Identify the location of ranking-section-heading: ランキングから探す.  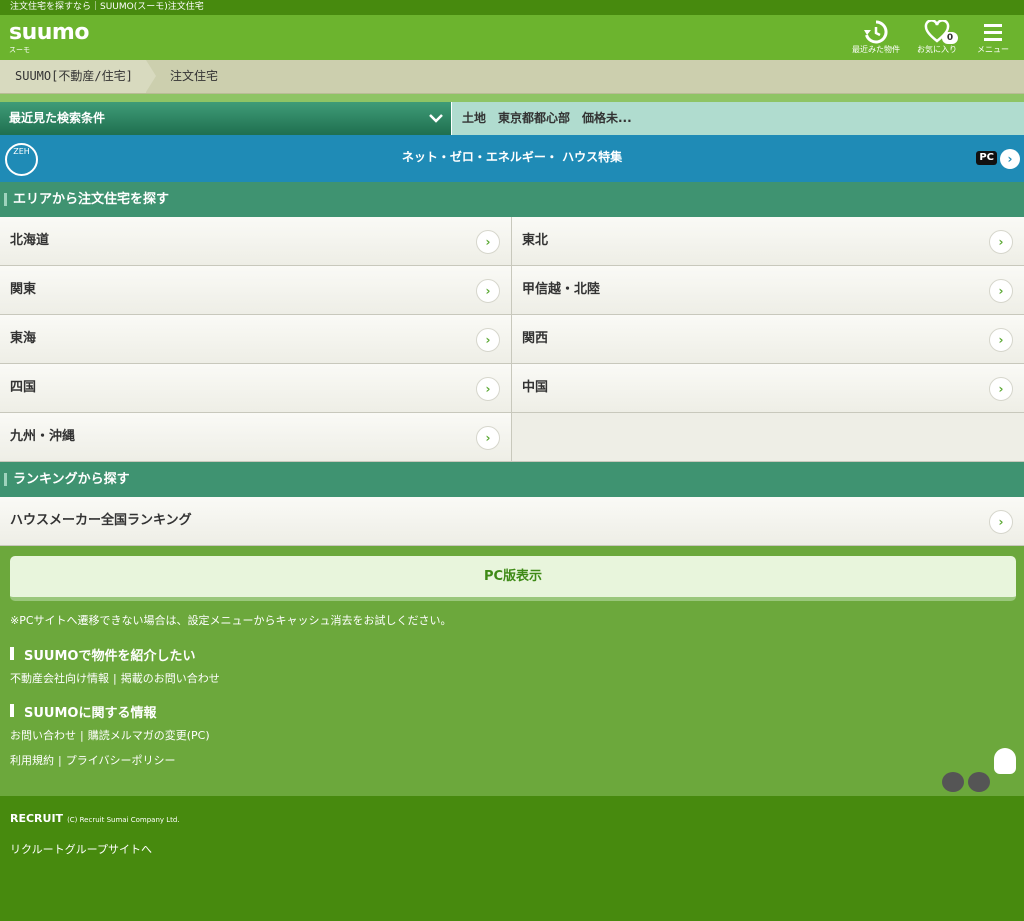
(512, 479).